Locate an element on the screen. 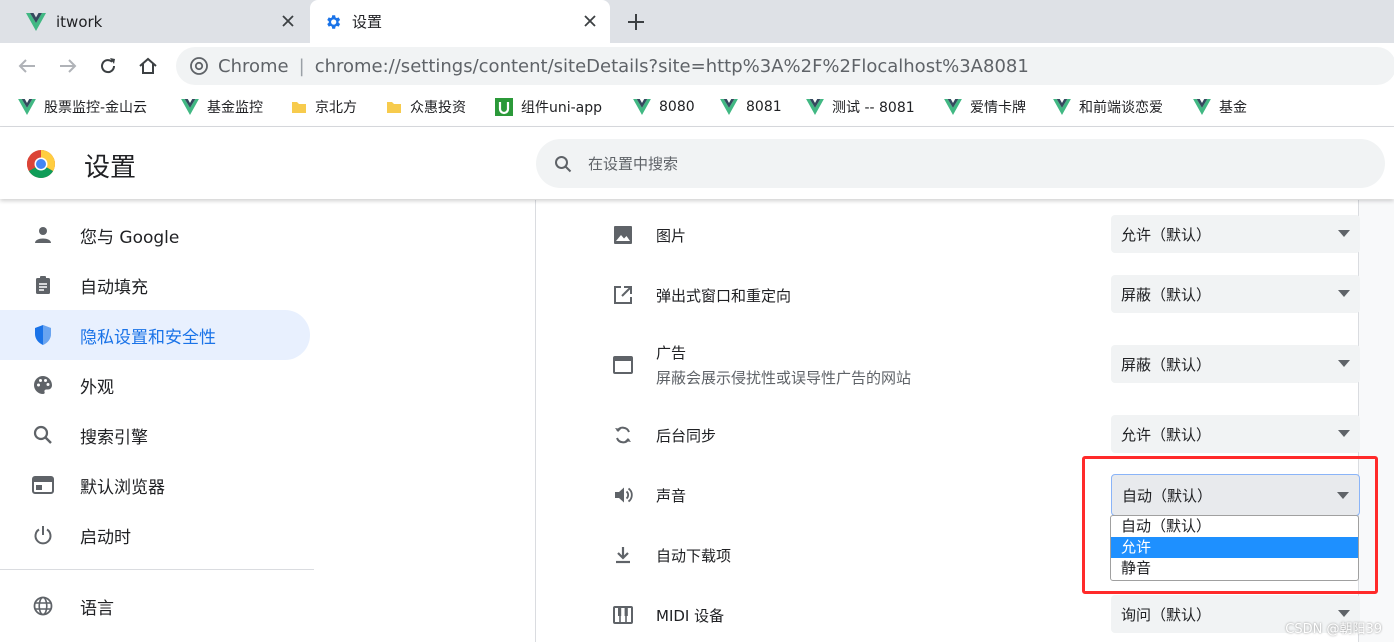 The image size is (1394, 642). permission-row-ads: 广告 屏蔽会展示侵扰性或误导性广告的网站 屏蔽（默认） is located at coordinates (948, 364).